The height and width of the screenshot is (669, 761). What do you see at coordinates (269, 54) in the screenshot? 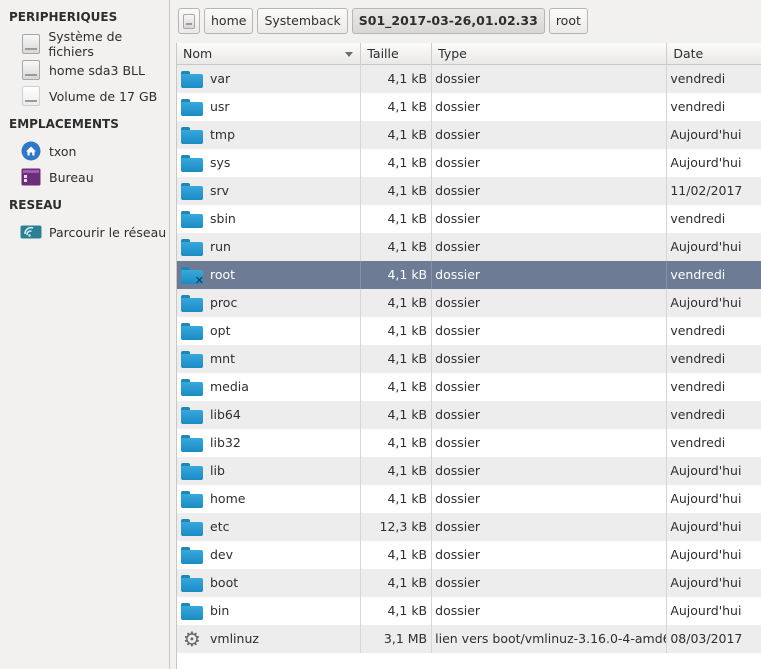
I see `column-header-name: Nom` at bounding box center [269, 54].